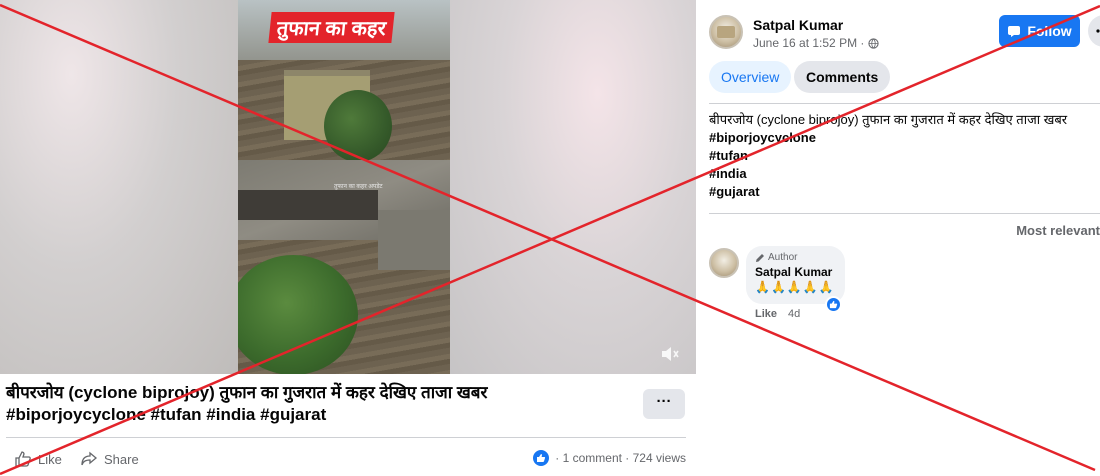  What do you see at coordinates (89, 458) in the screenshot?
I see `share-icon` at bounding box center [89, 458].